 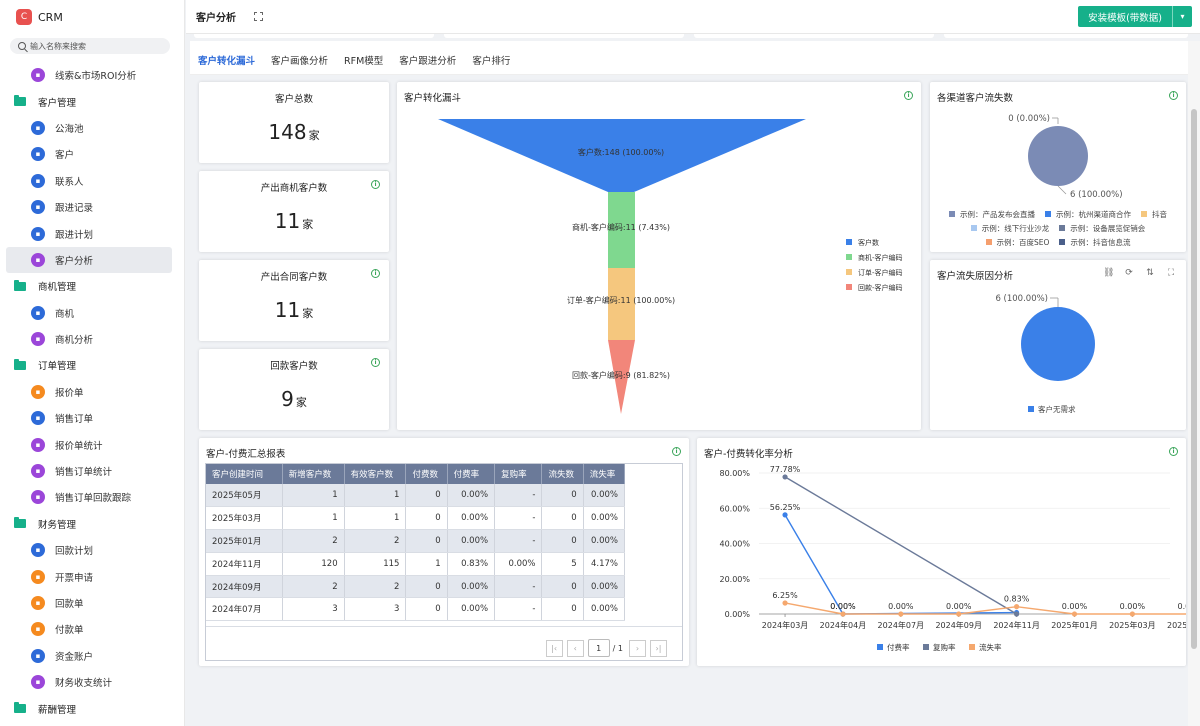 I want to click on sidebar-item: ▪ 线索&市场ROI分析, so click(x=89, y=75).